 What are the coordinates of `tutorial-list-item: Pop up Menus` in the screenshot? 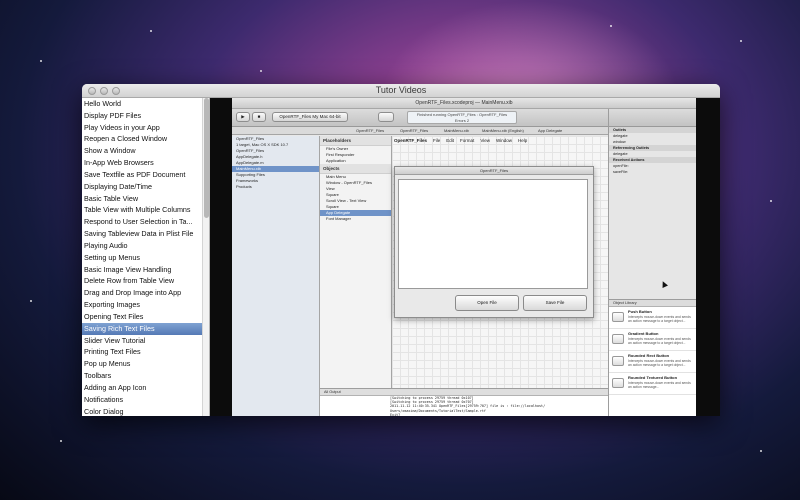 It's located at (145, 364).